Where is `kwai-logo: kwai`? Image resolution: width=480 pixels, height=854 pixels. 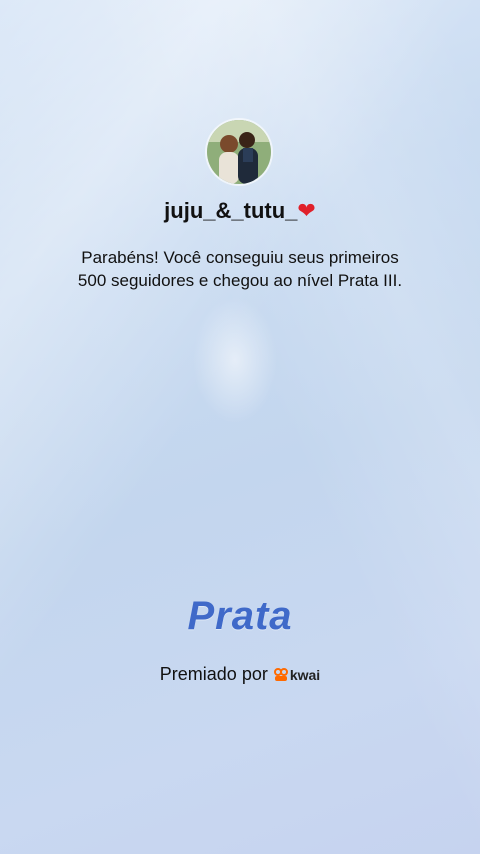 kwai-logo: kwai is located at coordinates (297, 674).